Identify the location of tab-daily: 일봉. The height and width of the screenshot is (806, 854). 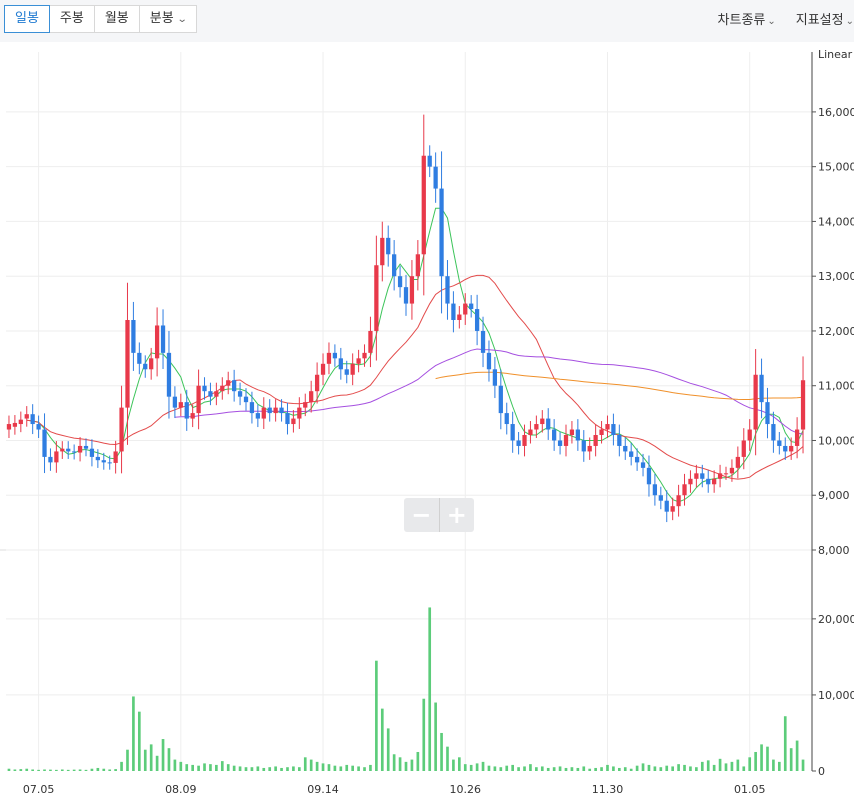
(27, 19).